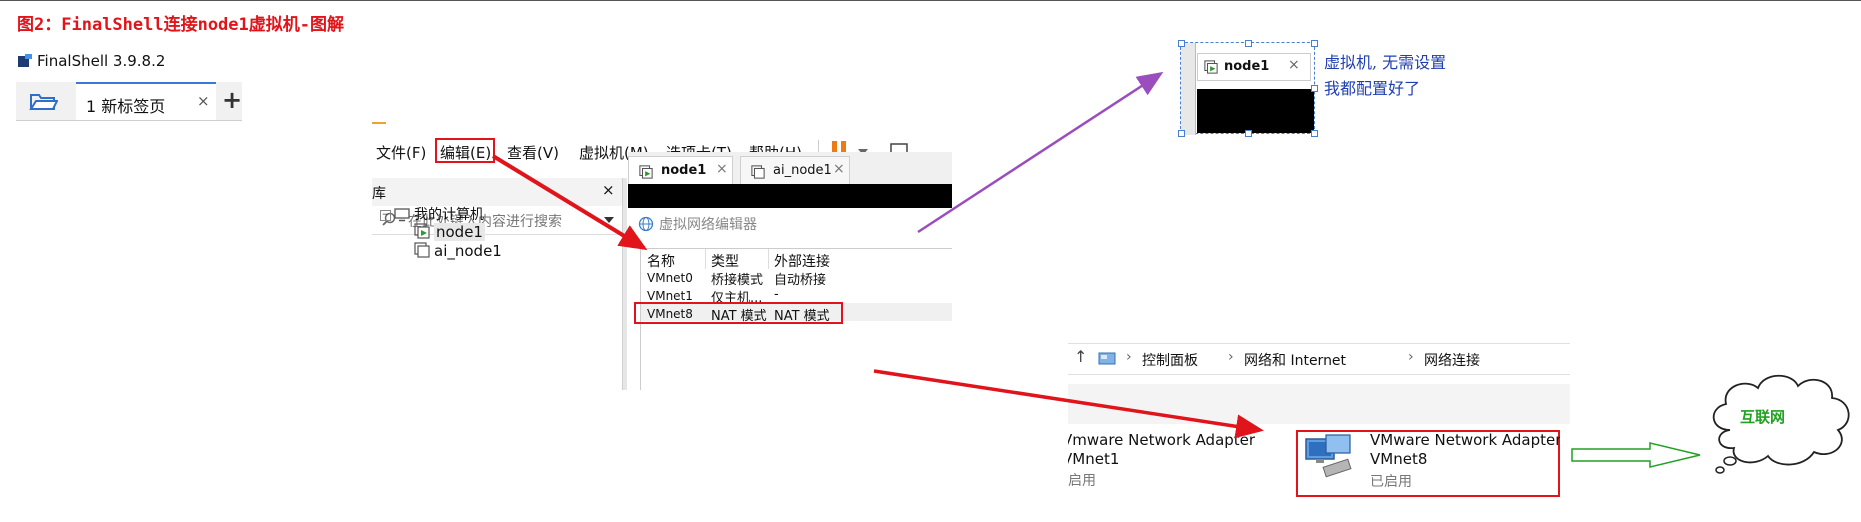 This screenshot has height=522, width=1861. What do you see at coordinates (1082, 481) in the screenshot?
I see `adapter1-status: 启用` at bounding box center [1082, 481].